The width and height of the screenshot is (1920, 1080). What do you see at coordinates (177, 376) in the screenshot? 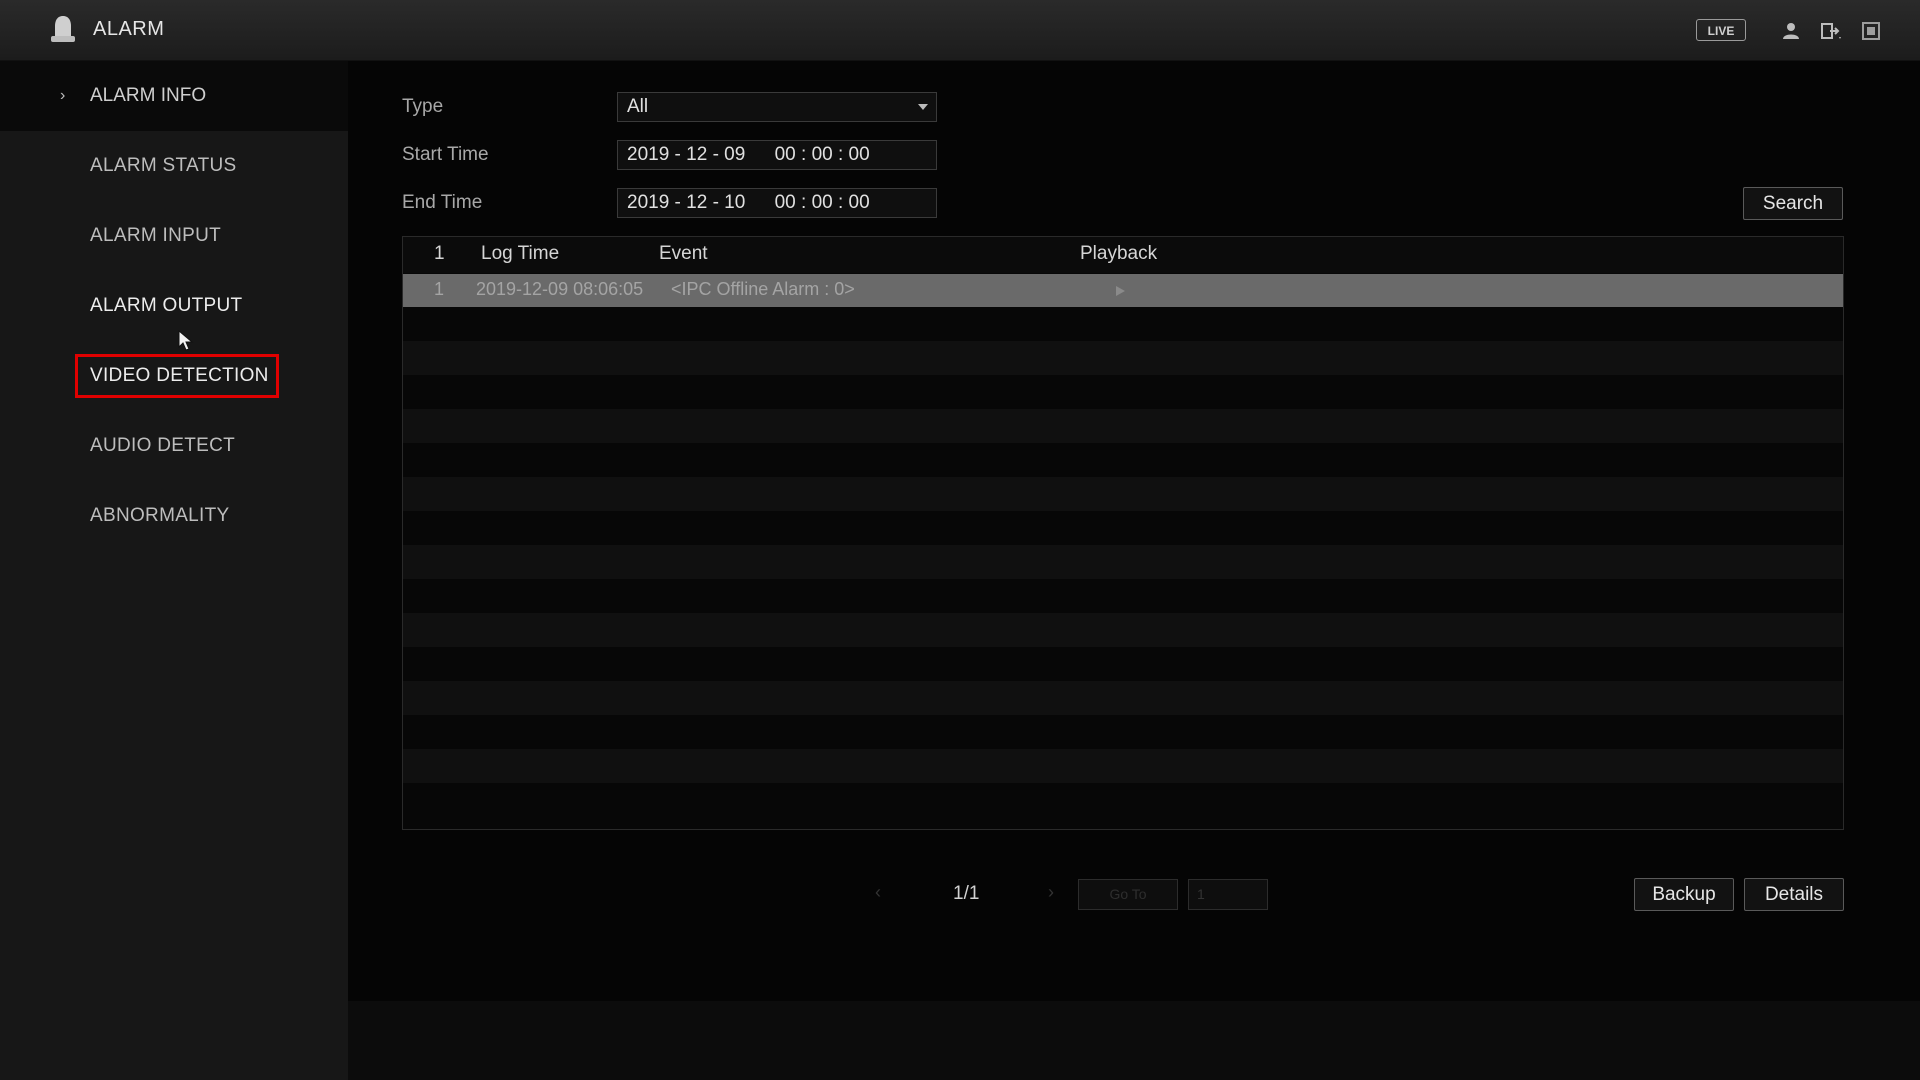
I see `highlight-box` at bounding box center [177, 376].